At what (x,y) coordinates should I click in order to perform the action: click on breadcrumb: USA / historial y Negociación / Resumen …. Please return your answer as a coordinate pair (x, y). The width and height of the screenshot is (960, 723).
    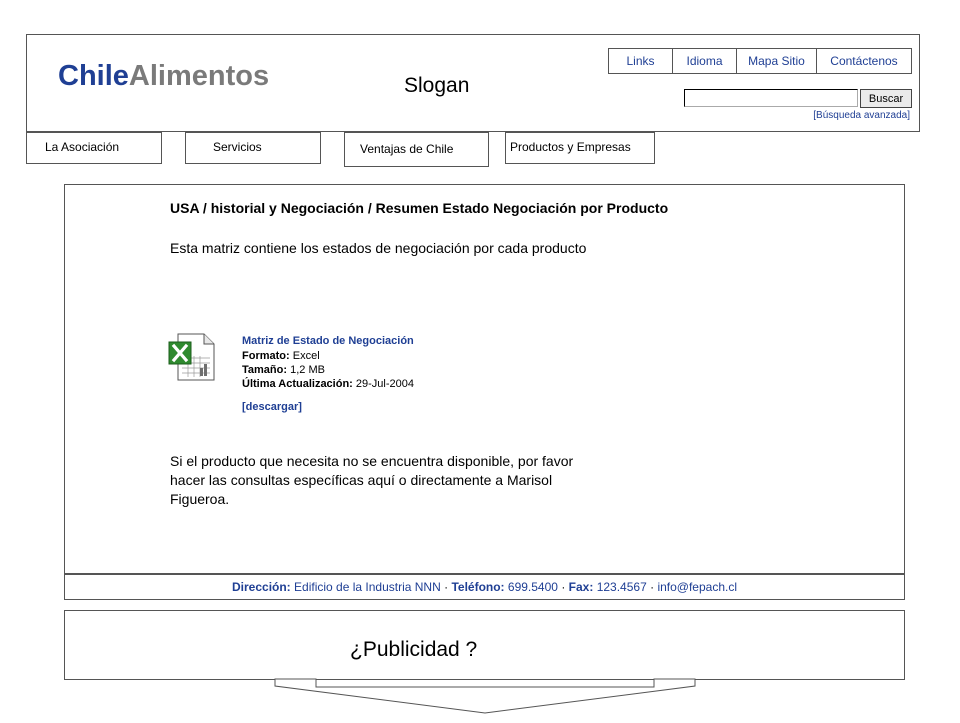
    Looking at the image, I should click on (419, 208).